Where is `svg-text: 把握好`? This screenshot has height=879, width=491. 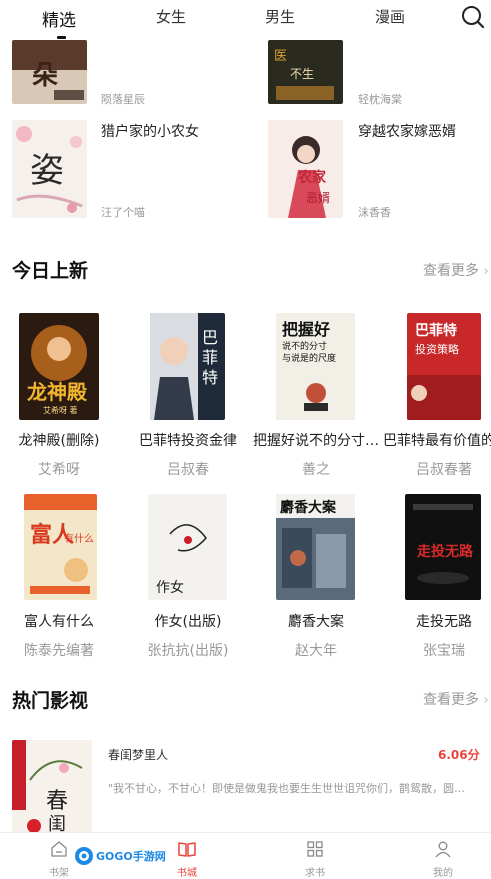 svg-text: 把握好 is located at coordinates (306, 329).